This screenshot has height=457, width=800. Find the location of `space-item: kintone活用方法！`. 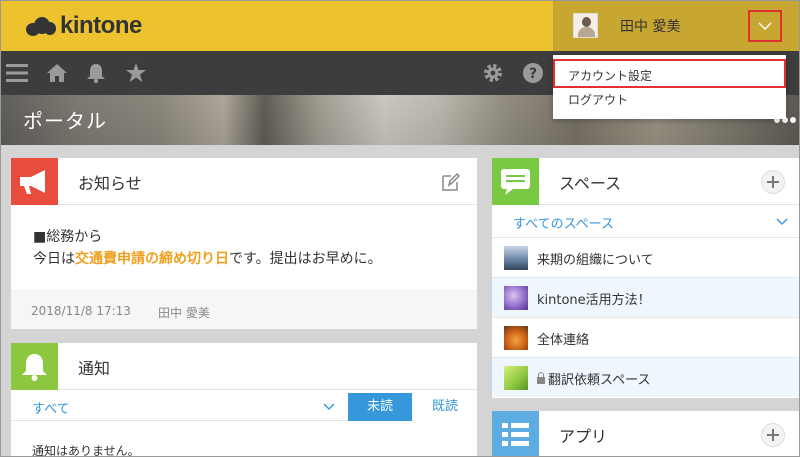

space-item: kintone活用方法！ is located at coordinates (646, 297).